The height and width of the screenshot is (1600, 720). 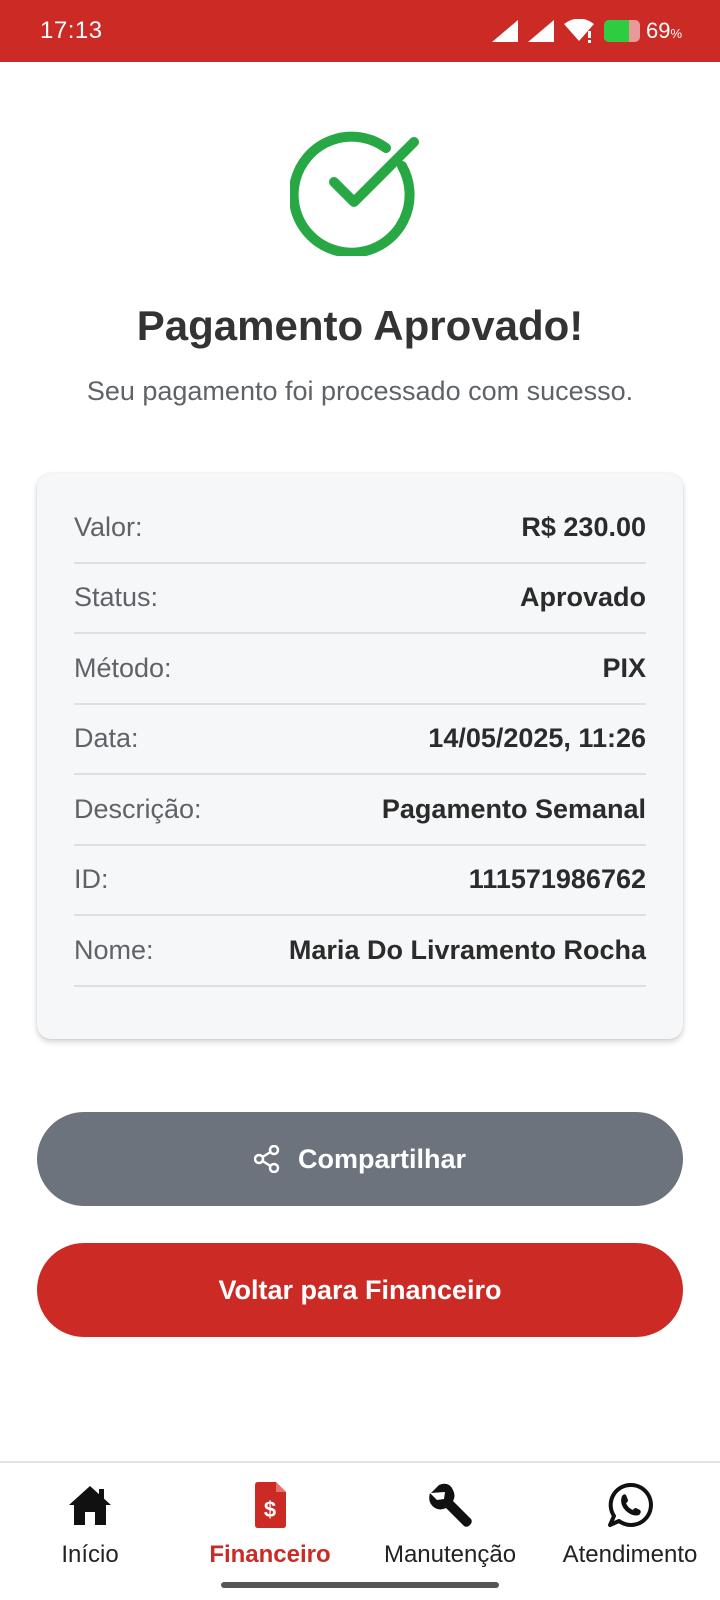 What do you see at coordinates (90, 1505) in the screenshot?
I see `home-icon` at bounding box center [90, 1505].